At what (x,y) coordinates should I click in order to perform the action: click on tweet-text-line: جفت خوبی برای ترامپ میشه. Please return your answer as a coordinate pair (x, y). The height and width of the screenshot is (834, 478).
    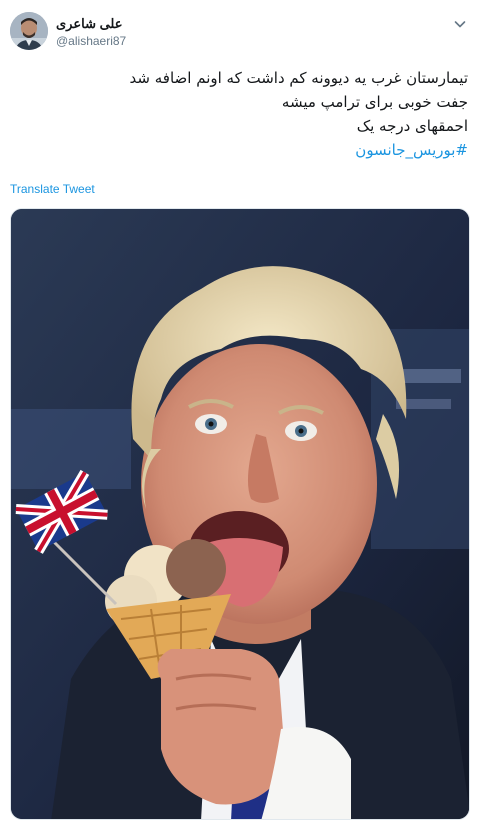
    Looking at the image, I should click on (374, 102).